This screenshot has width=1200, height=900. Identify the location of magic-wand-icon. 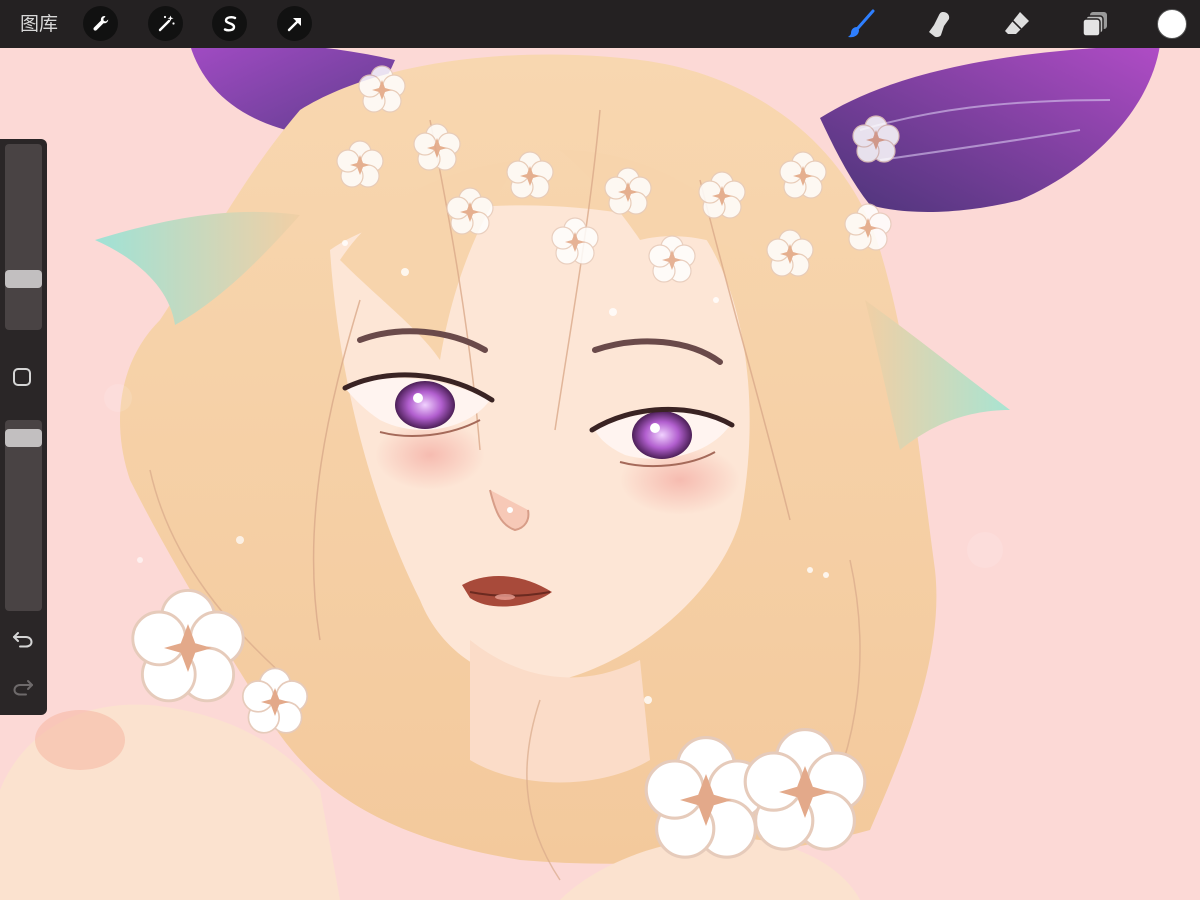
(166, 23).